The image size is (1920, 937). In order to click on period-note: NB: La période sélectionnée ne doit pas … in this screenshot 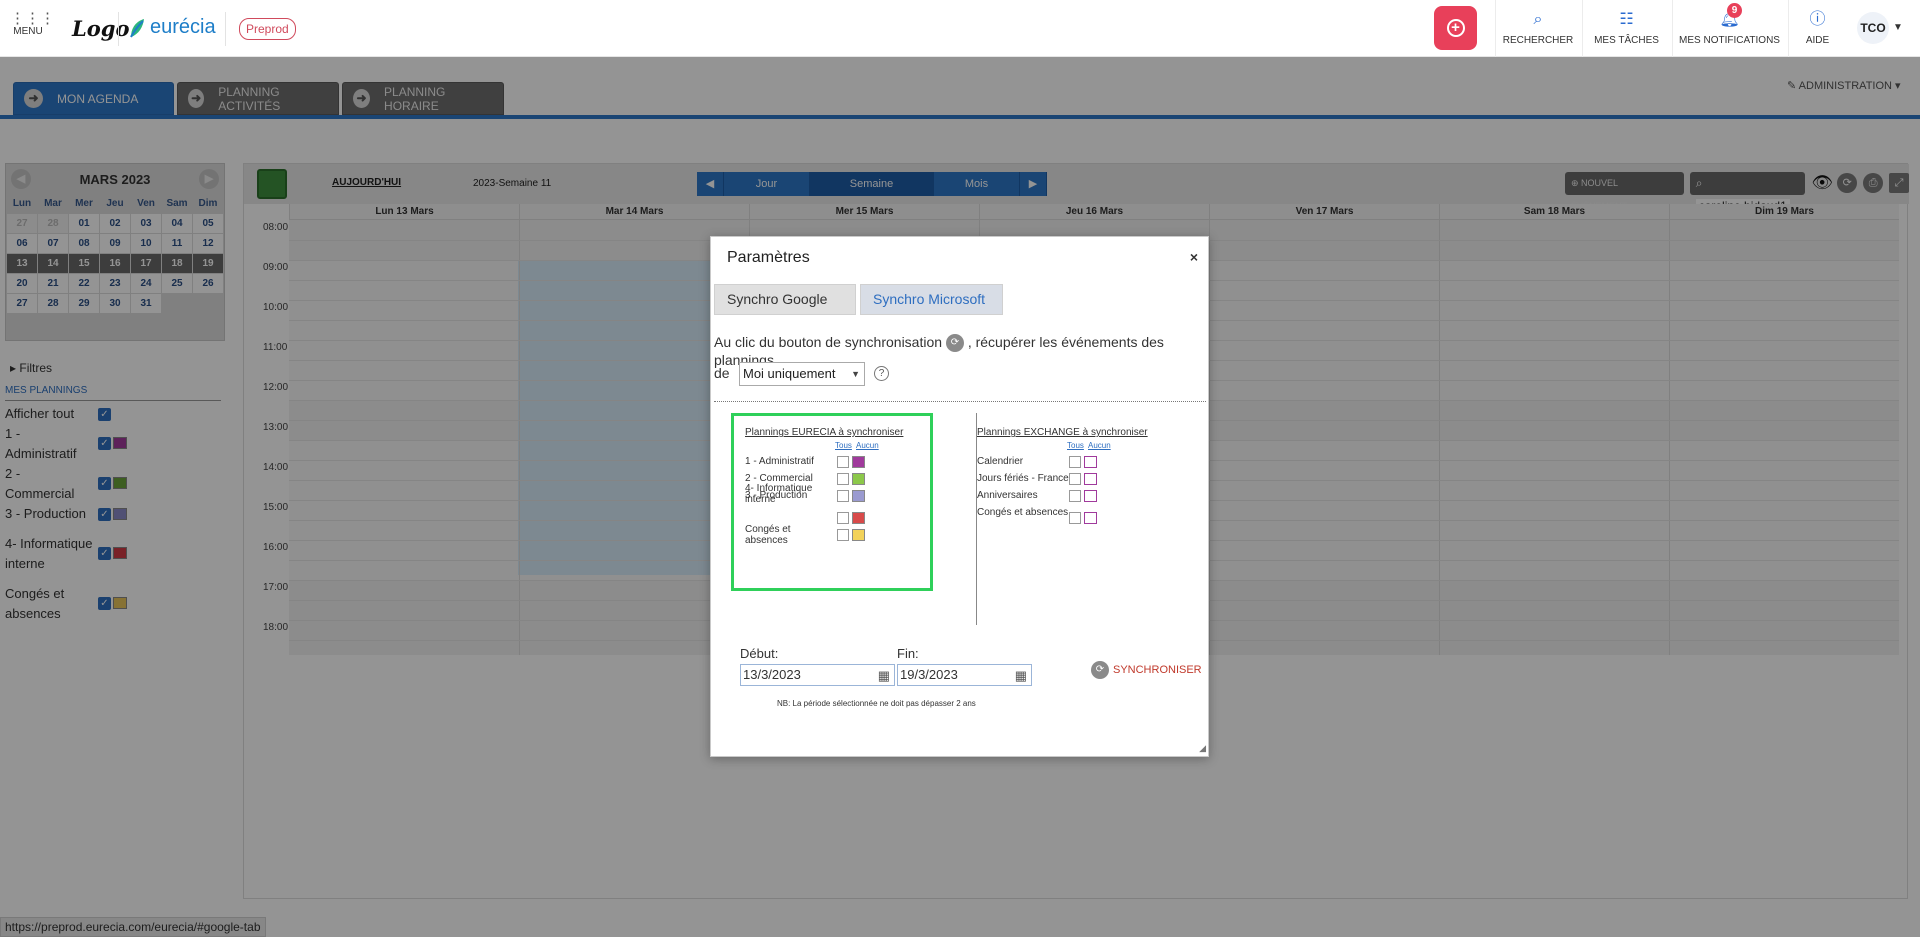, I will do `click(876, 703)`.